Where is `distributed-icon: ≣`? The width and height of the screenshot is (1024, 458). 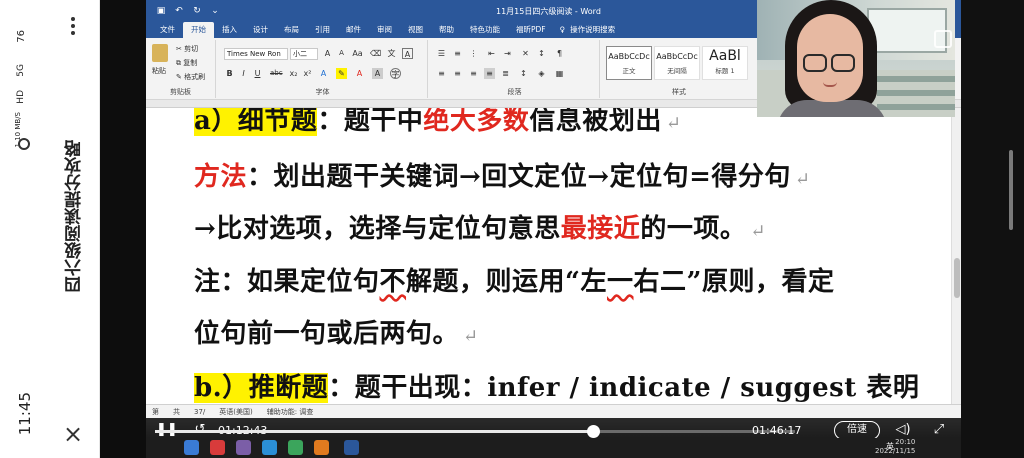
distributed-icon: ≣ is located at coordinates (505, 73).